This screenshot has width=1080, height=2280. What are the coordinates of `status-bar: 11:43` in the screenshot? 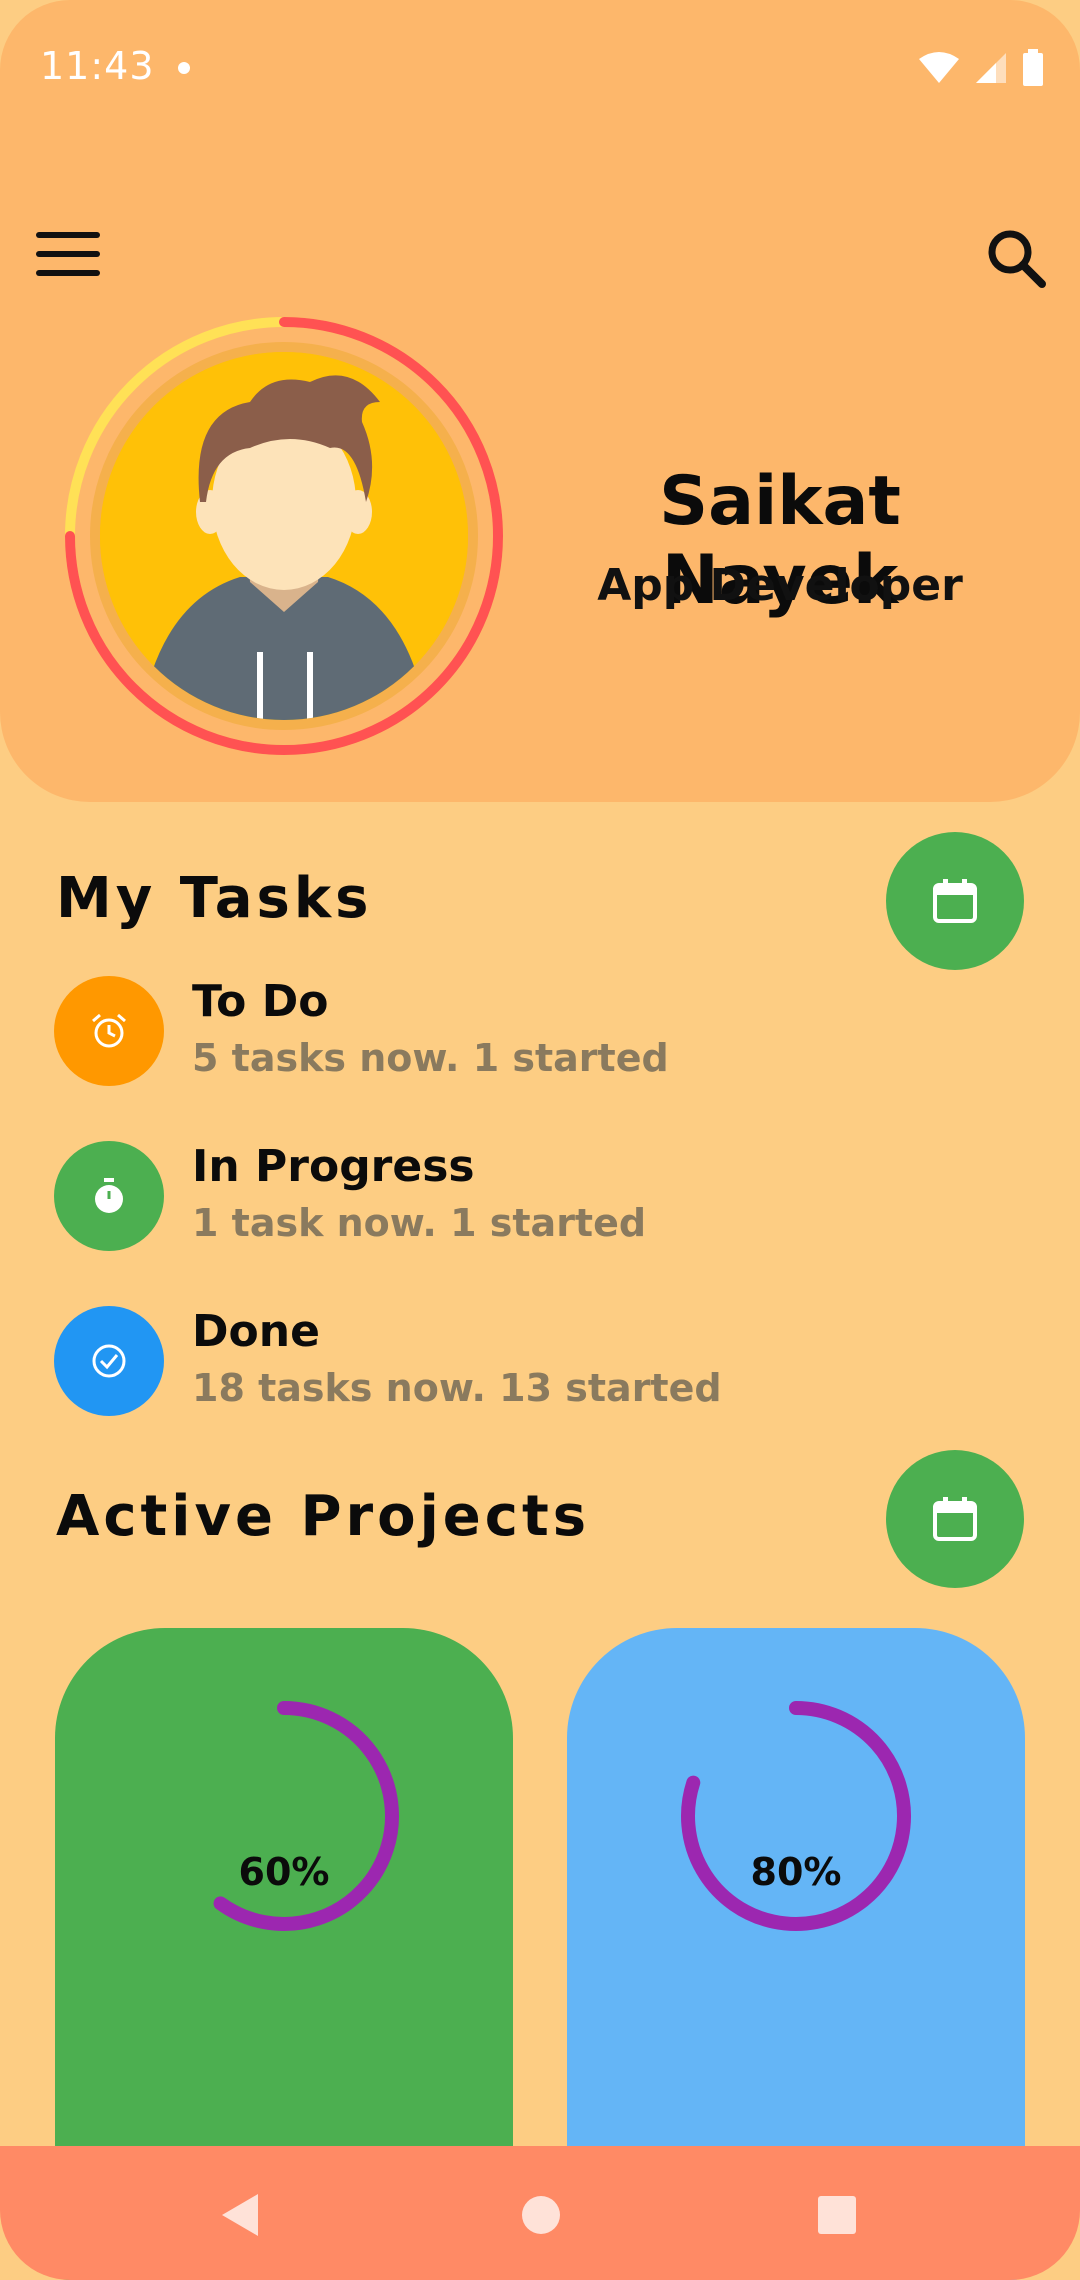 It's located at (540, 70).